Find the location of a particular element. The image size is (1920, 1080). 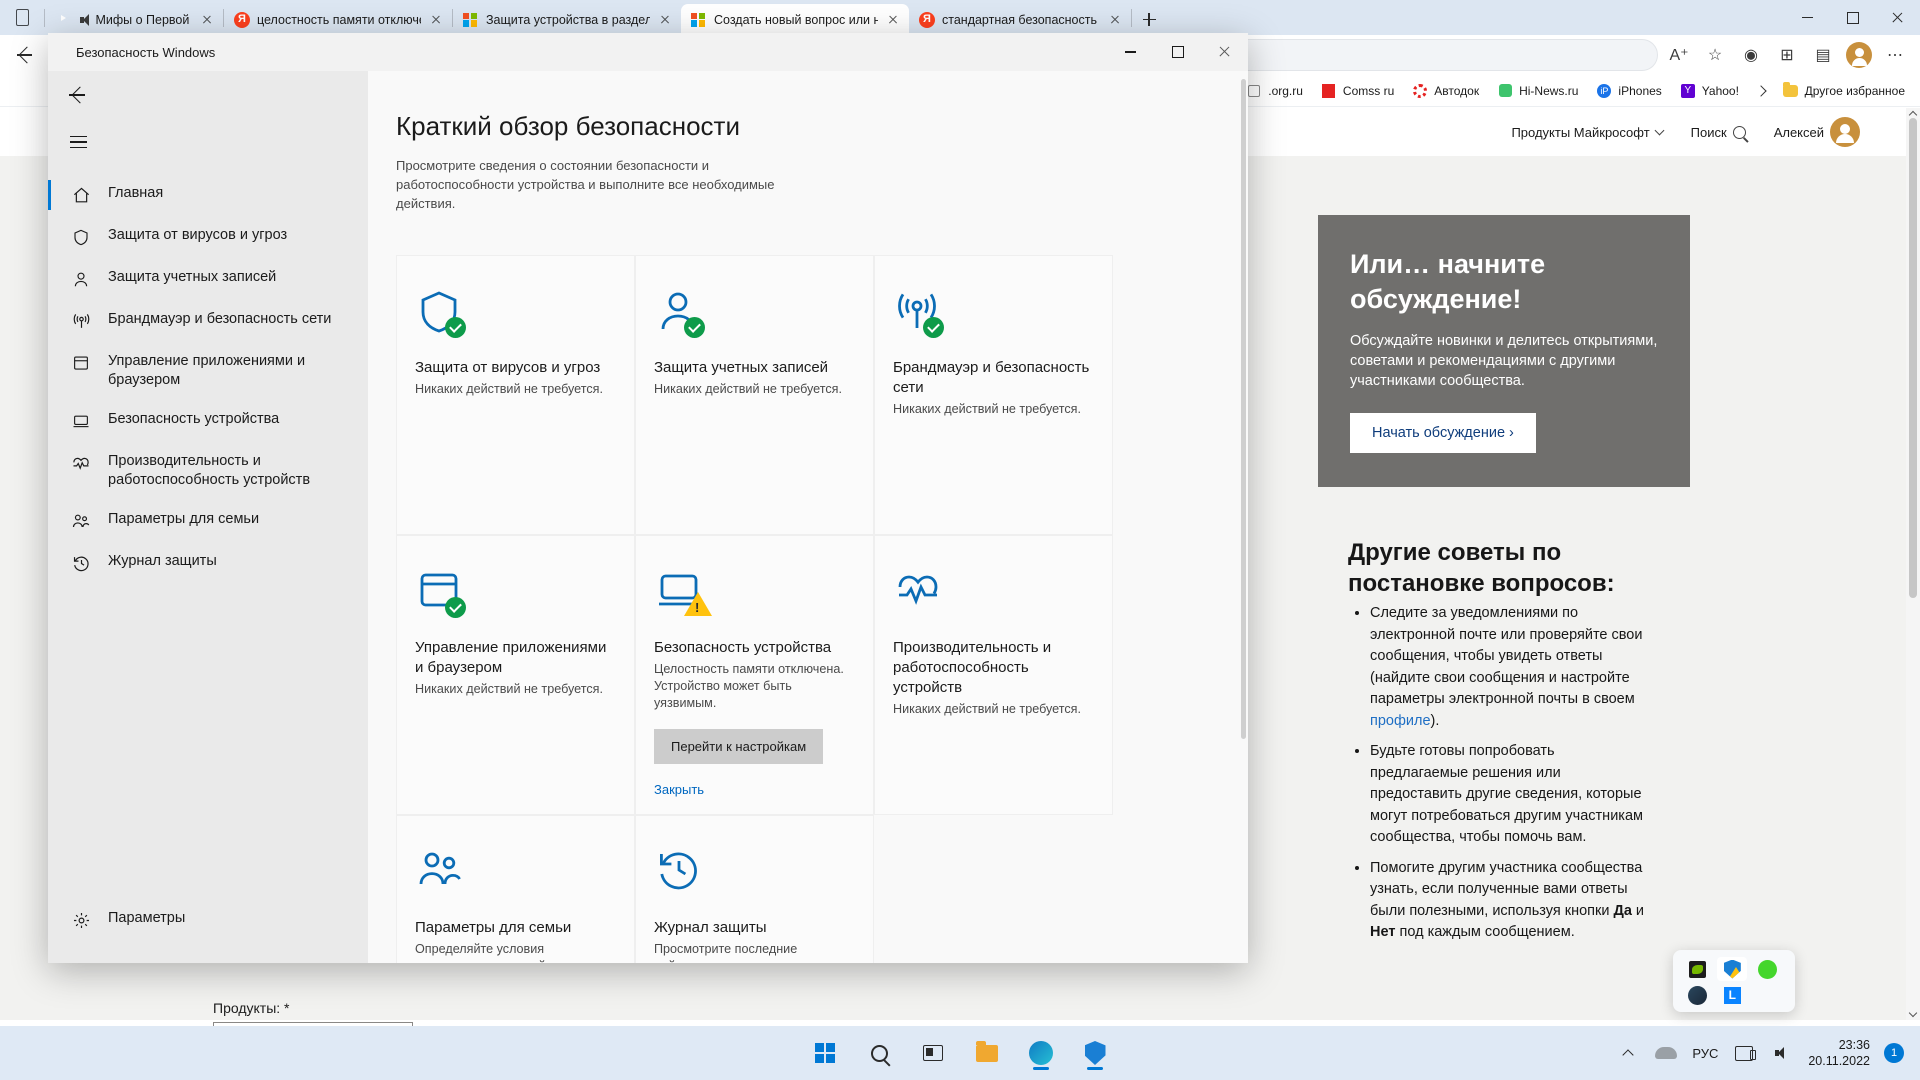

scrollbar-thumb is located at coordinates (1913, 358).